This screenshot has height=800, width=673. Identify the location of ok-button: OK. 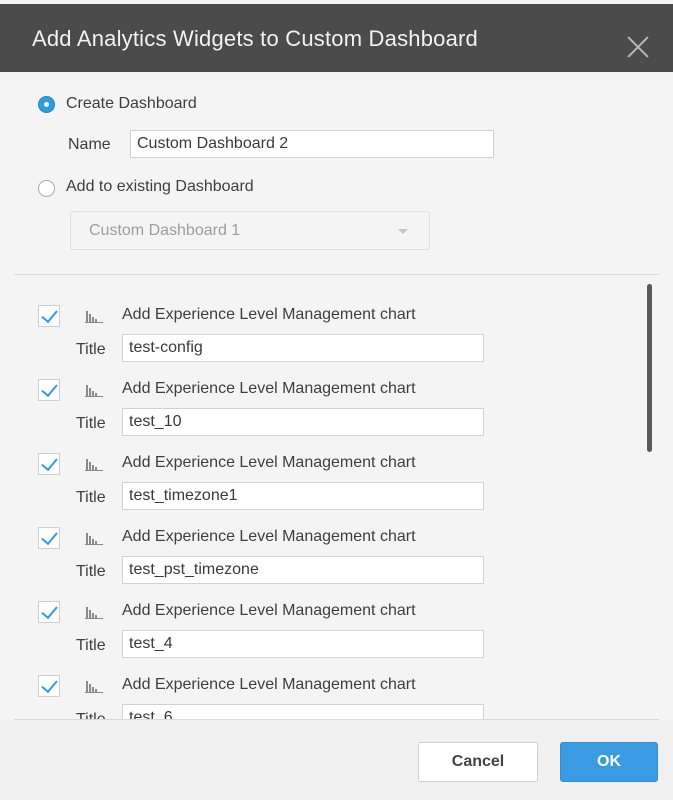
(609, 762).